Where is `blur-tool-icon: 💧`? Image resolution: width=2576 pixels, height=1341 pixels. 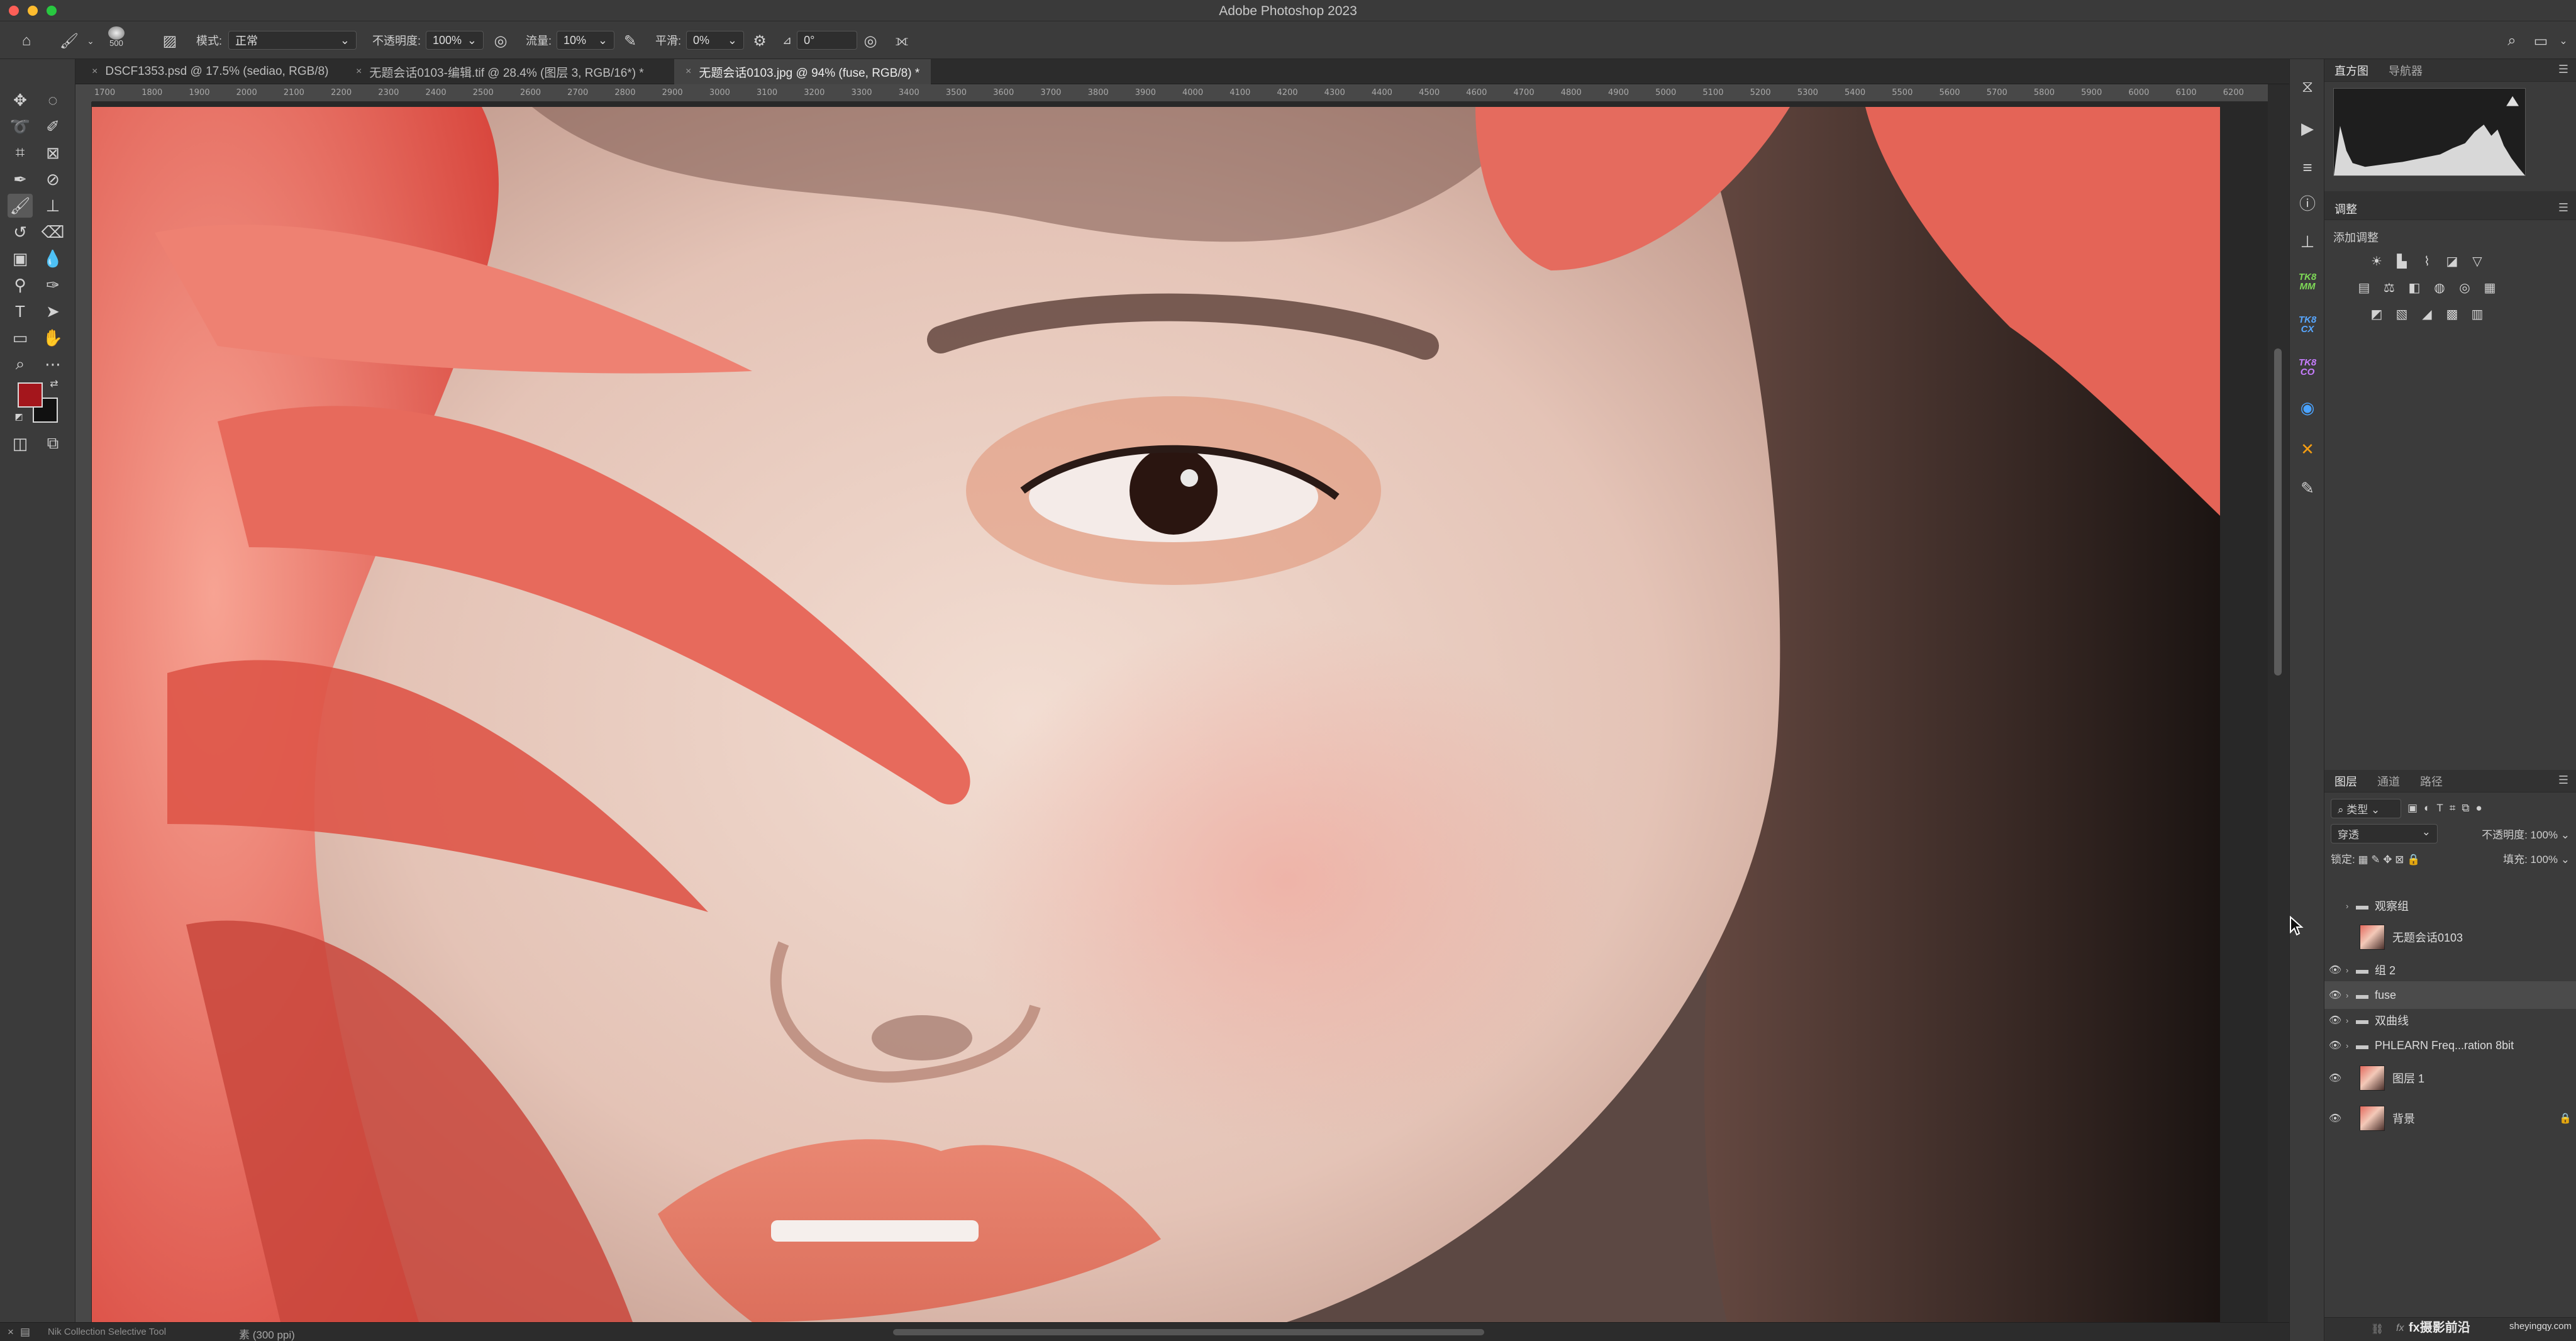
blur-tool-icon: 💧 is located at coordinates (52, 258).